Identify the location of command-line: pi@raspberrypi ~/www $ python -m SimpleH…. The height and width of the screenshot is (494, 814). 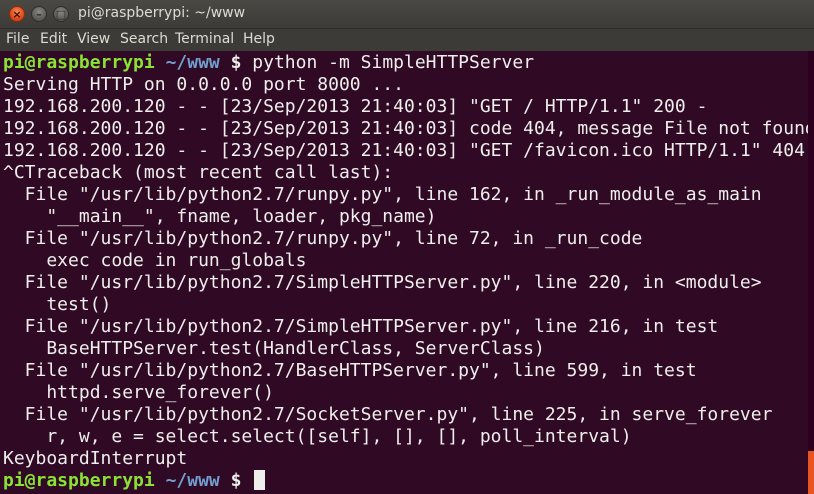
(268, 63).